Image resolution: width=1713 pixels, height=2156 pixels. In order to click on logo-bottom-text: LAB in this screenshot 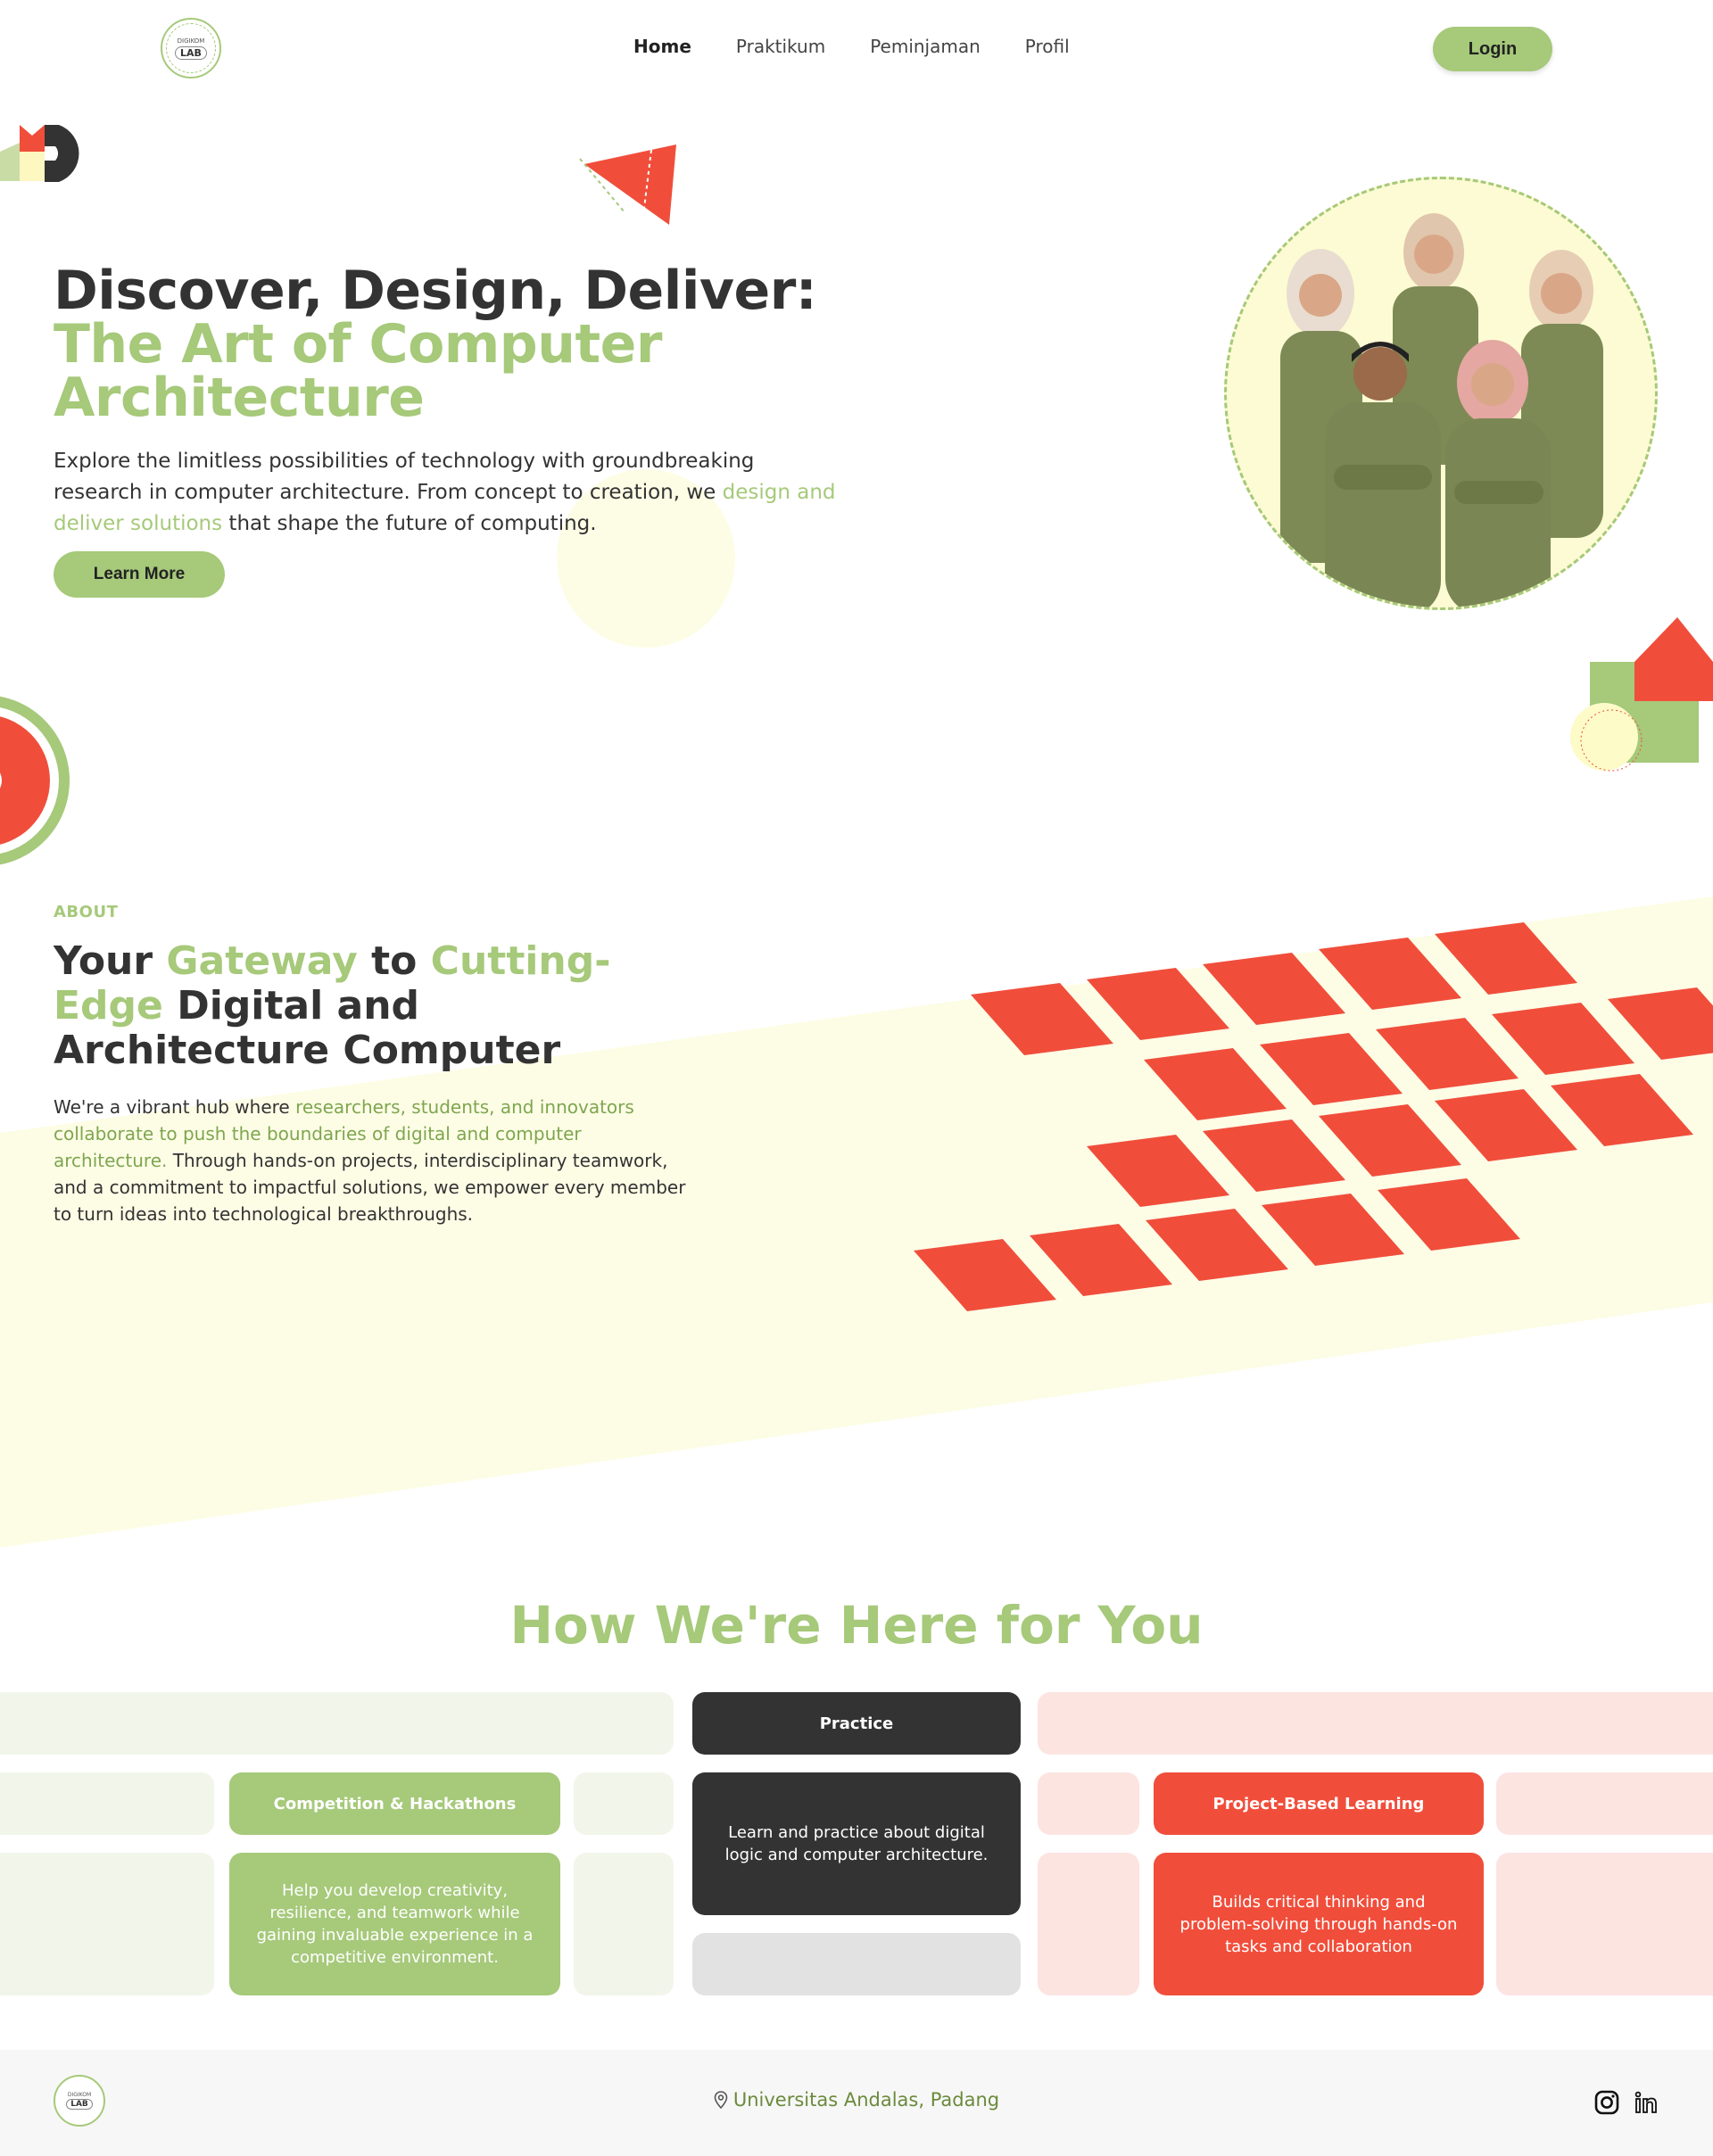, I will do `click(191, 53)`.